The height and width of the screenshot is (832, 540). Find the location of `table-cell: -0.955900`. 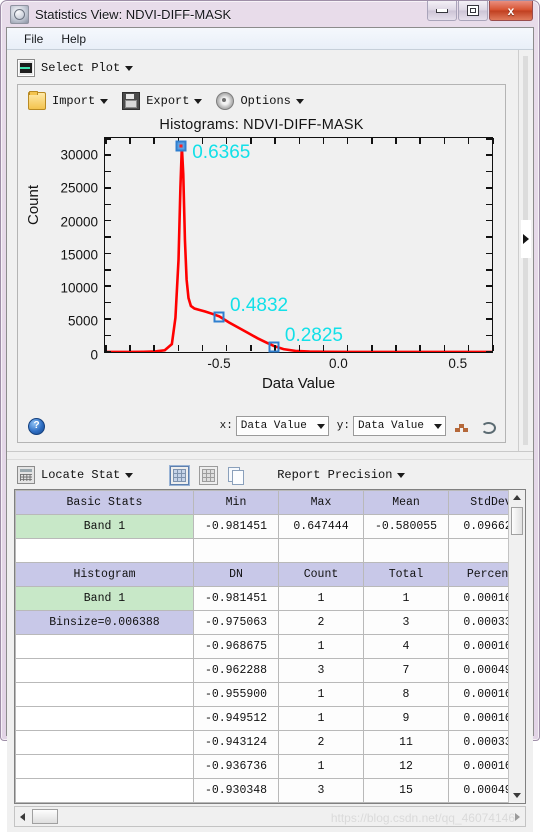

table-cell: -0.955900 is located at coordinates (236, 694).